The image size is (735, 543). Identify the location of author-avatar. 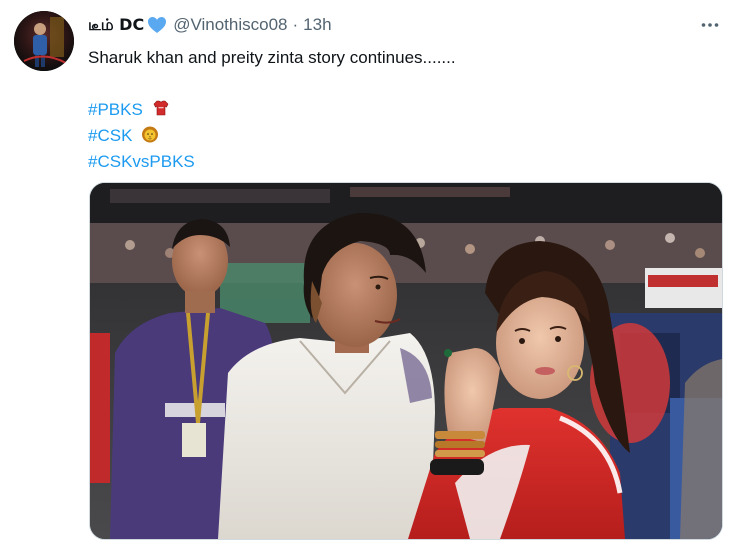
(44, 41).